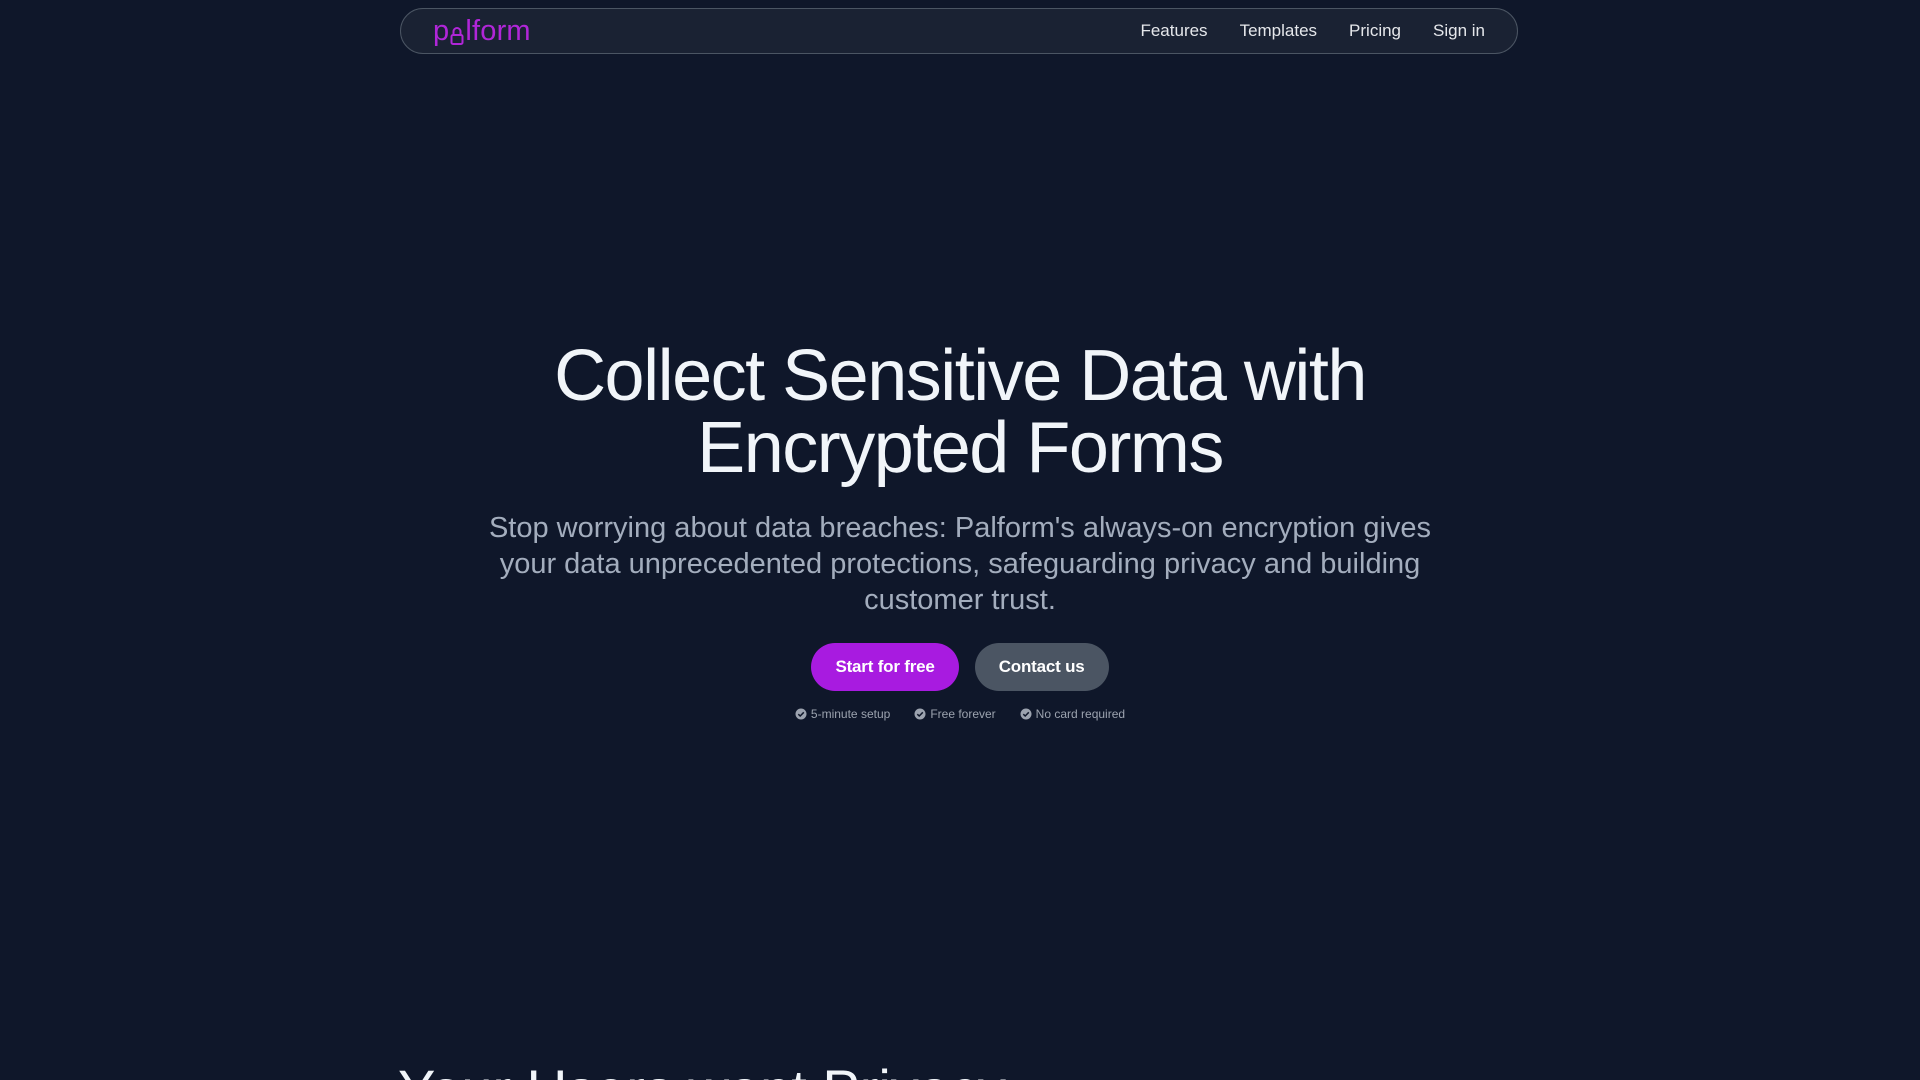 This screenshot has width=1920, height=1080. Describe the element at coordinates (1278, 31) in the screenshot. I see `nav-link-templates: Templates` at that location.